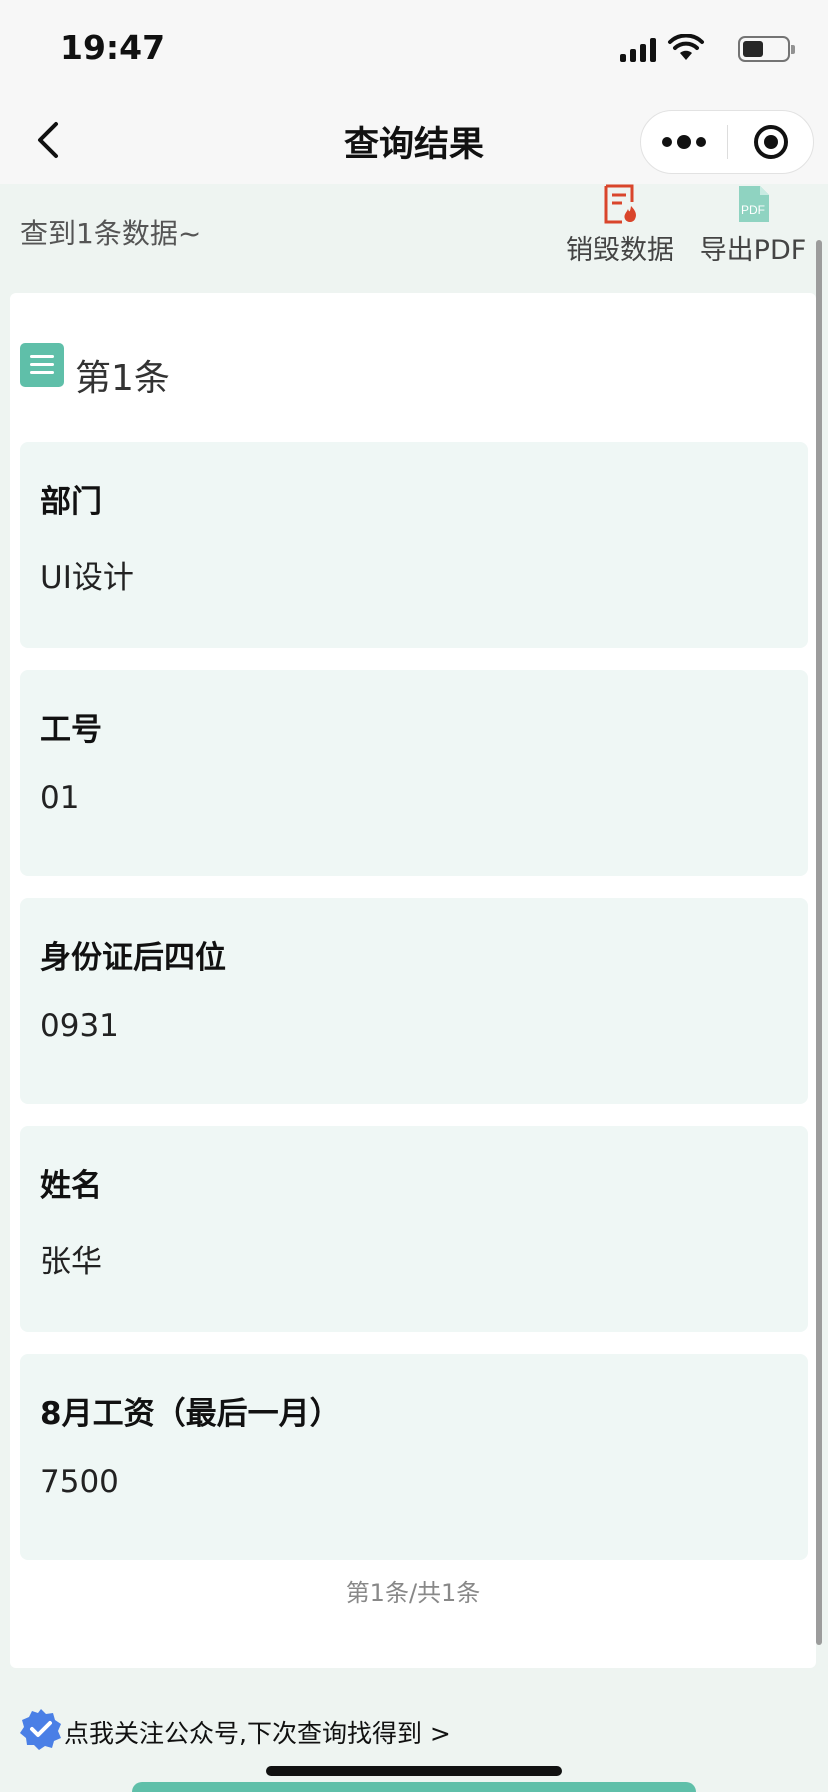 The width and height of the screenshot is (828, 1792). What do you see at coordinates (414, 1229) in the screenshot?
I see `field-name: 姓名 张华` at bounding box center [414, 1229].